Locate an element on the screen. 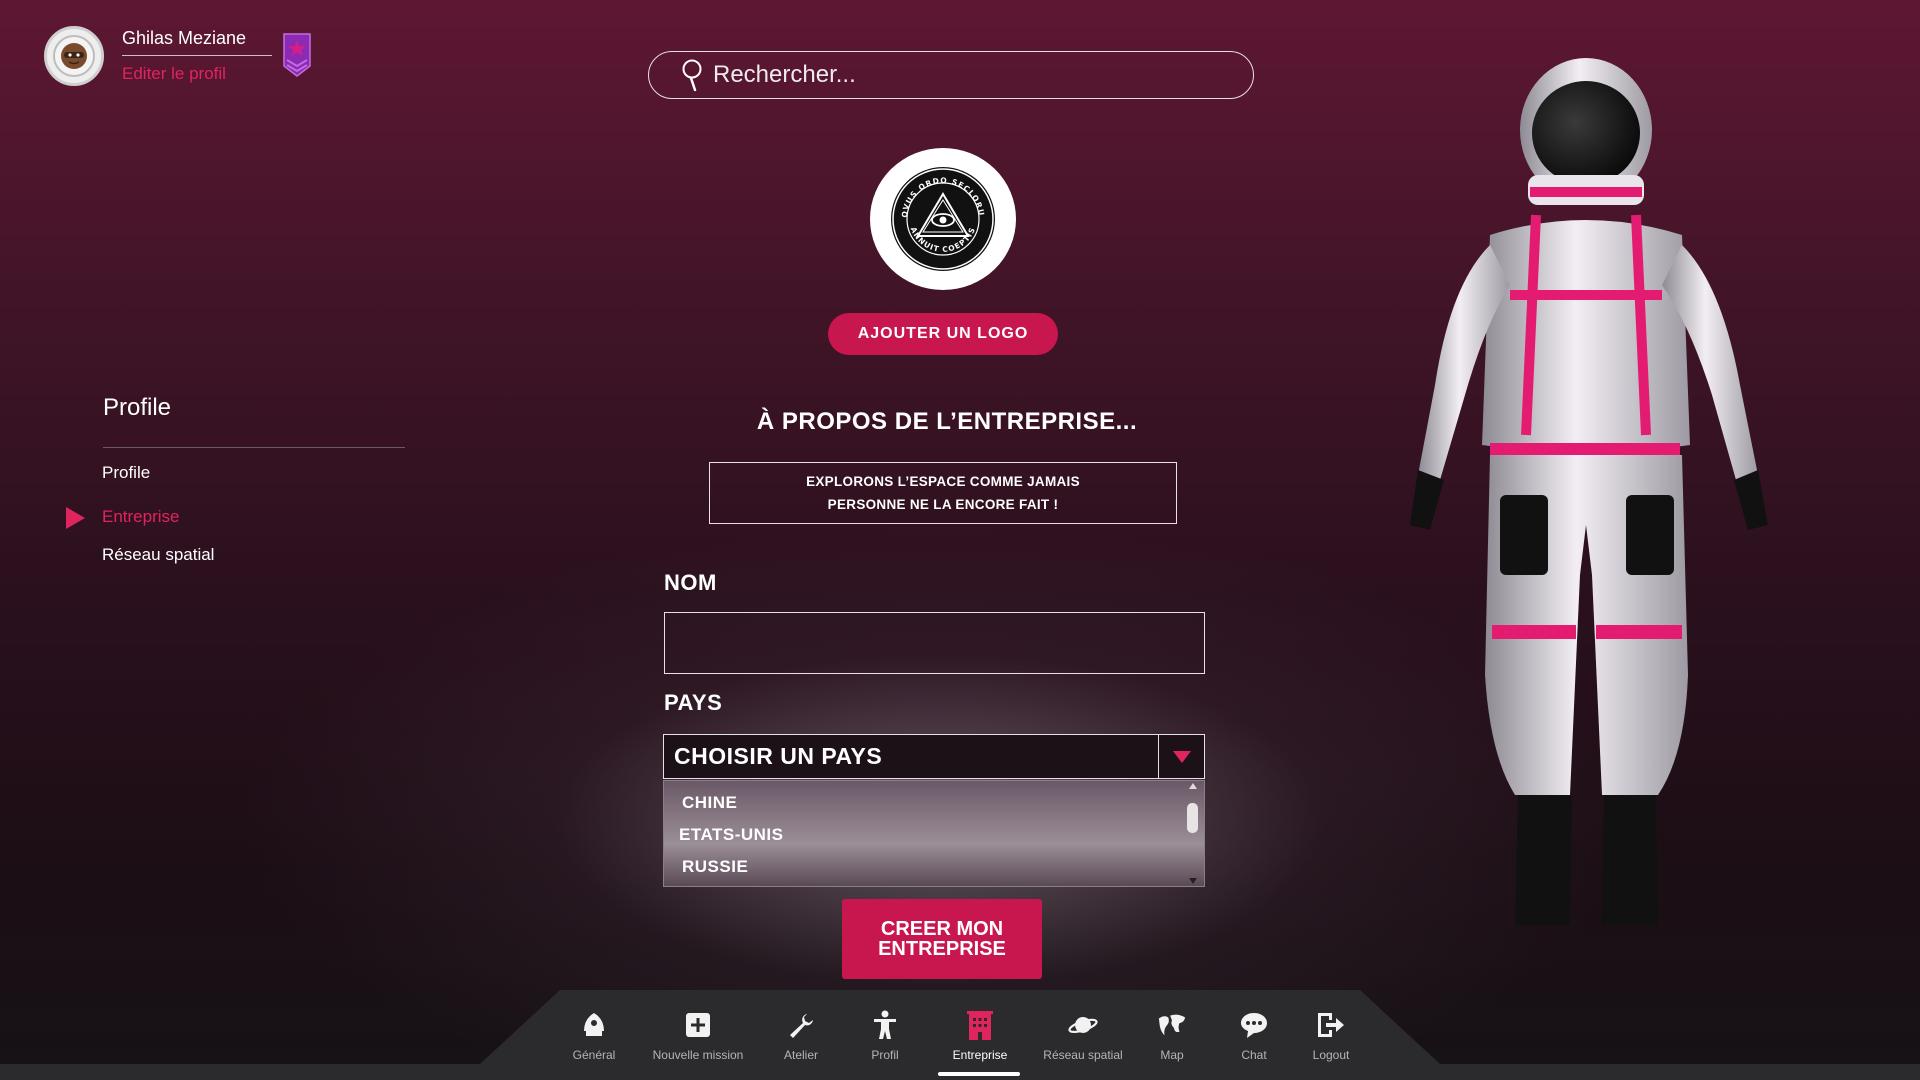 Image resolution: width=1920 pixels, height=1080 pixels. building-icon is located at coordinates (980, 1025).